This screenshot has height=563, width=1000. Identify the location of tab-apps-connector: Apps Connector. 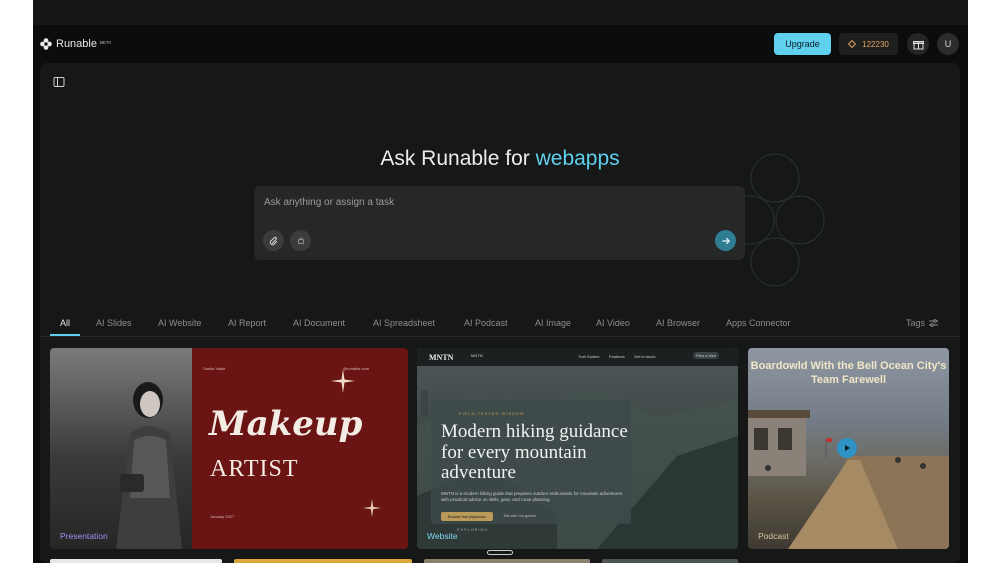
(758, 323).